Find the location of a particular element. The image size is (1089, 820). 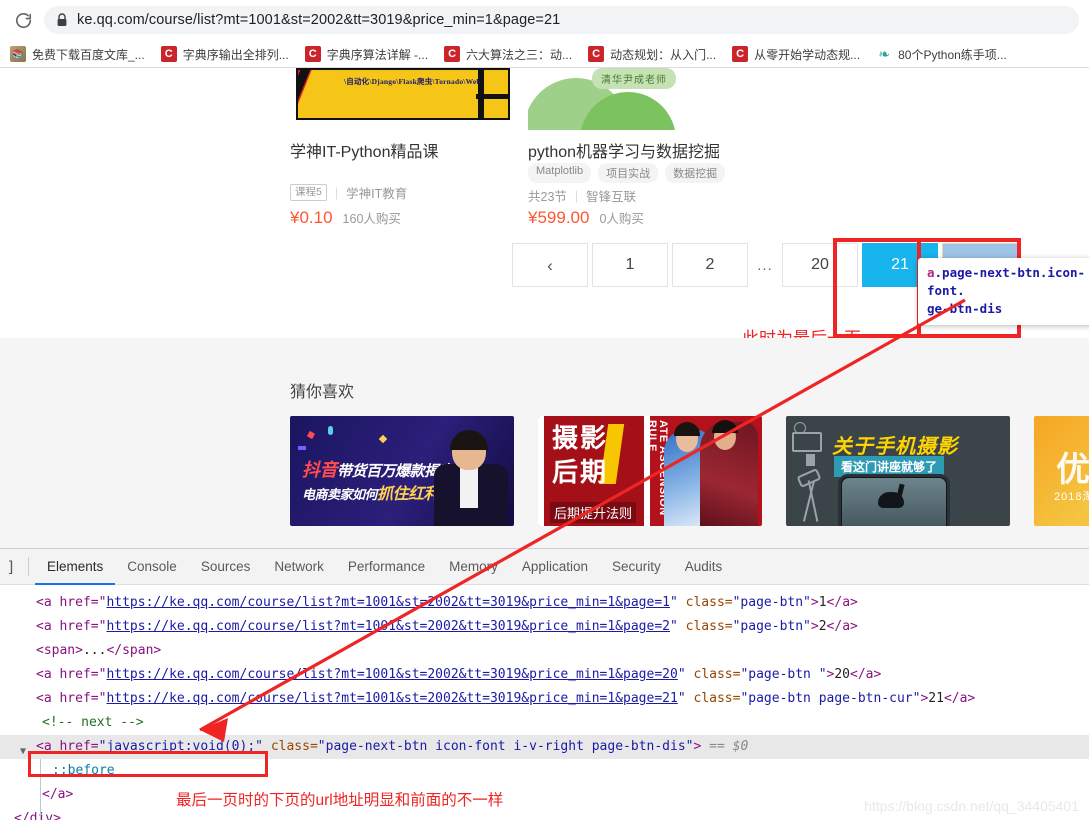

dom-close-tag: </a> is located at coordinates (842, 602).